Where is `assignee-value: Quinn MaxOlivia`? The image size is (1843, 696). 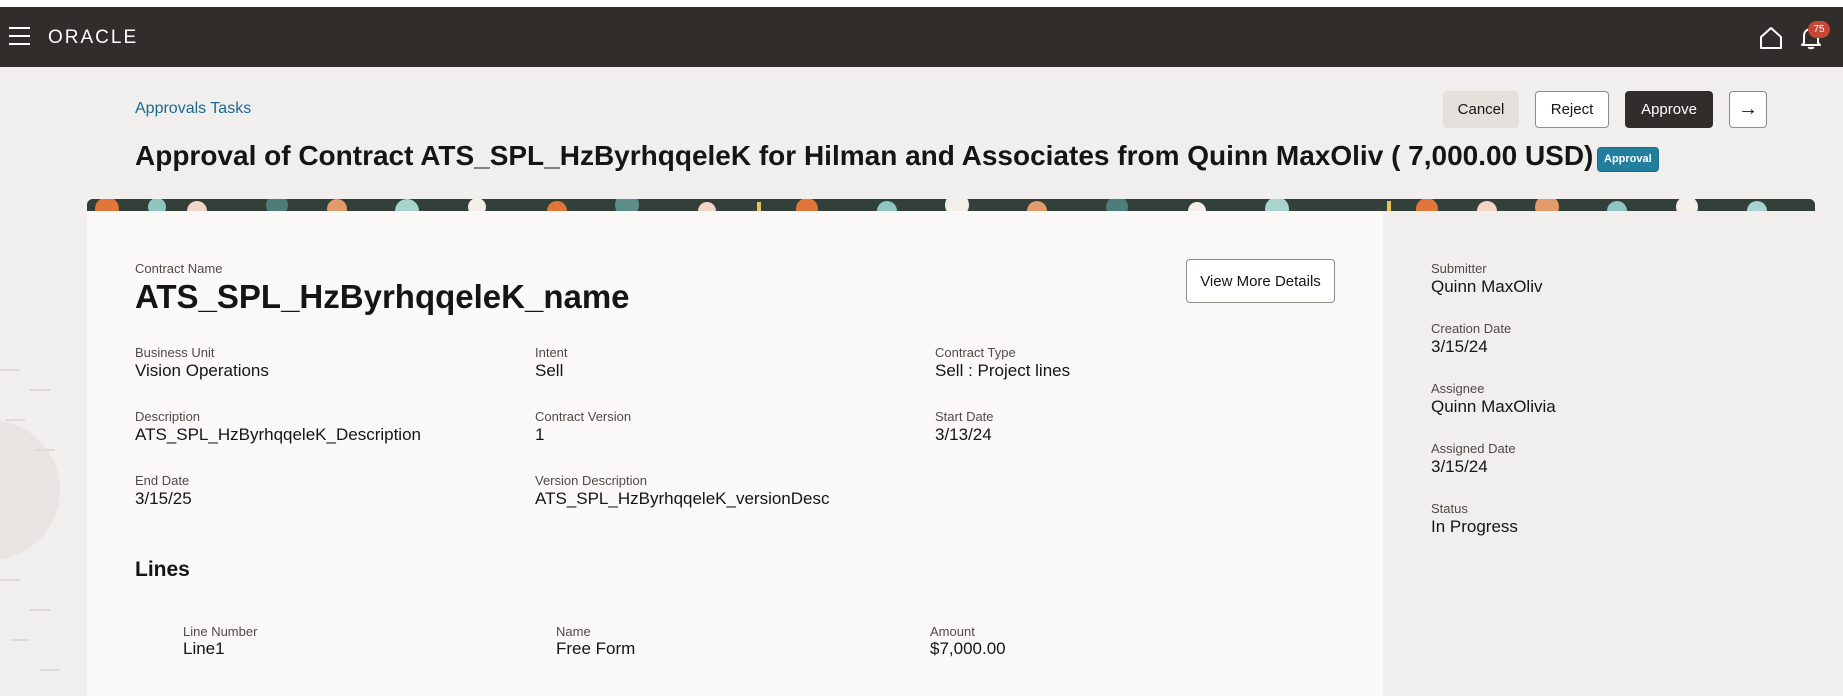
assignee-value: Quinn MaxOlivia is located at coordinates (1493, 406).